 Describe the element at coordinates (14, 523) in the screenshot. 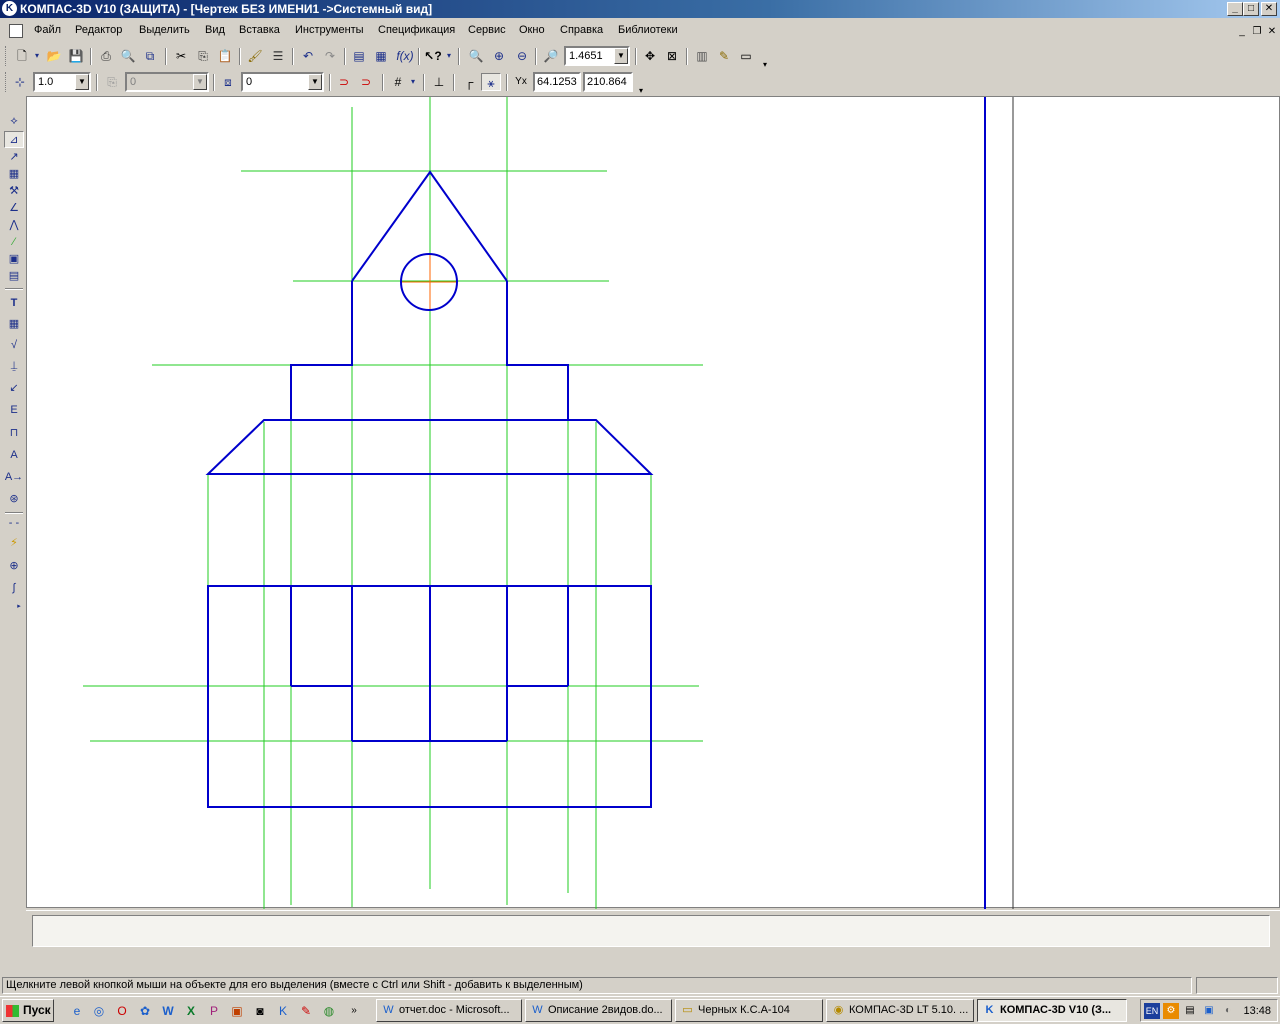

I see `break-line-icon: - -` at that location.